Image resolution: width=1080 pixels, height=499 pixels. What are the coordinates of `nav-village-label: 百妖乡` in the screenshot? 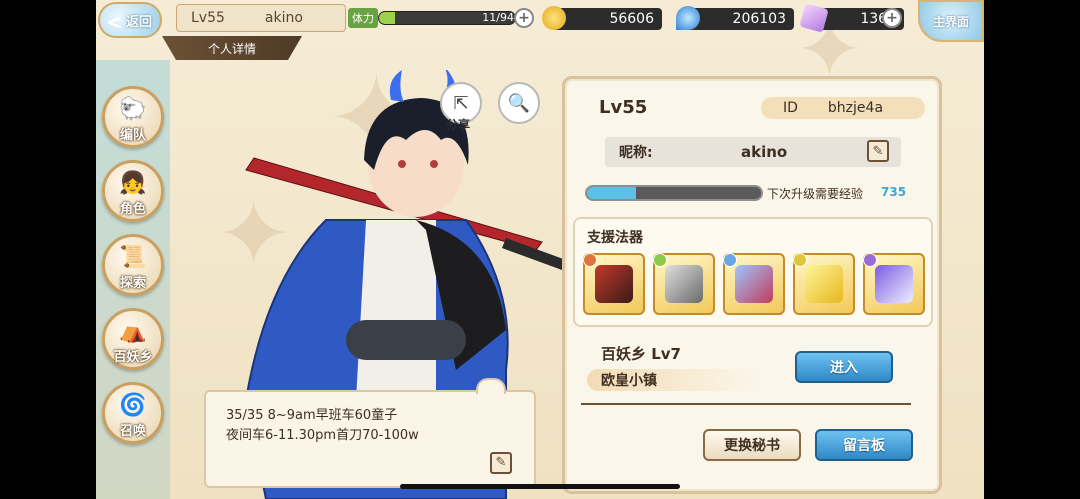 It's located at (133, 357).